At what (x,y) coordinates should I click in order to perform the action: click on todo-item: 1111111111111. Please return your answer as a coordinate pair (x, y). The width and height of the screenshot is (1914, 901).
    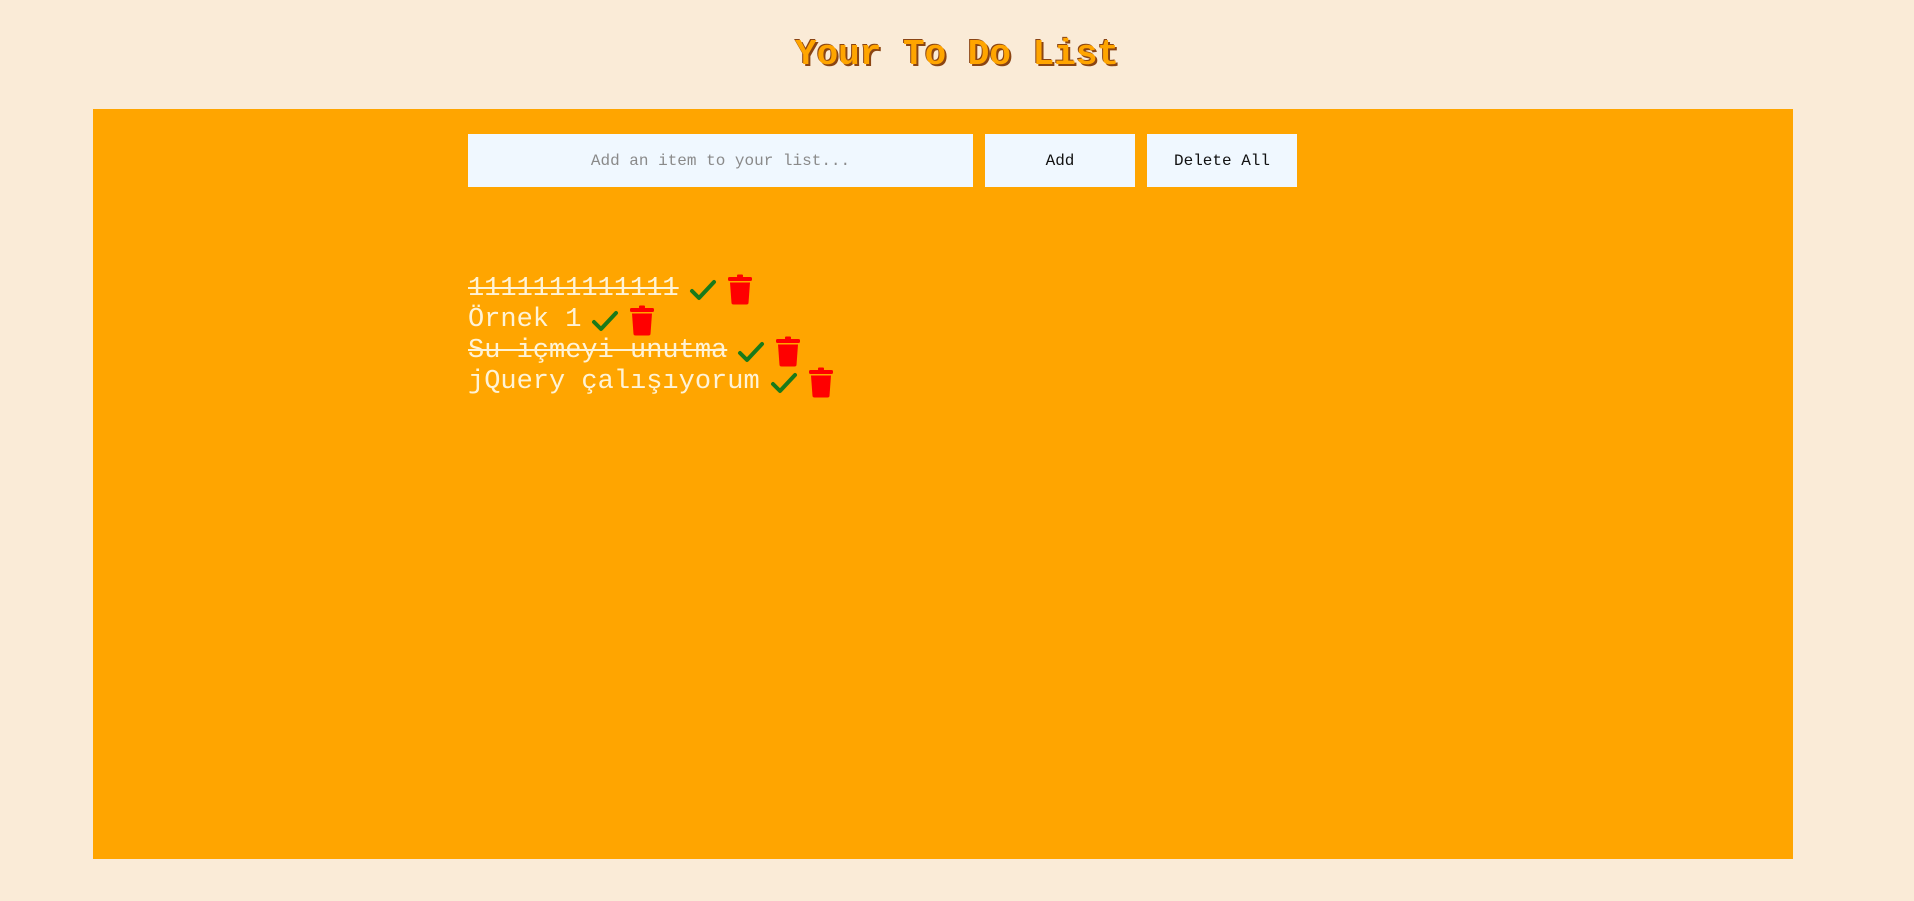
    Looking at the image, I should click on (651, 289).